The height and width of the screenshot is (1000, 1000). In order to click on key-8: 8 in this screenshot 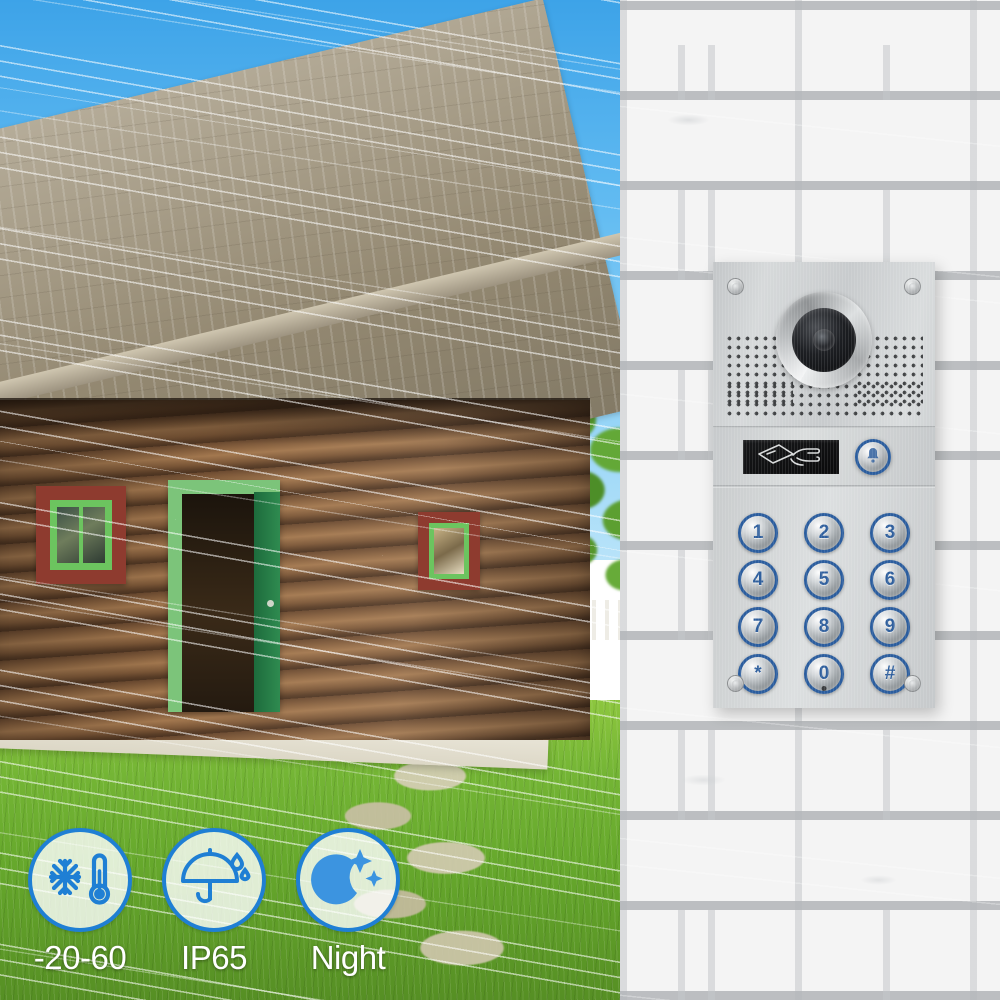, I will do `click(824, 626)`.